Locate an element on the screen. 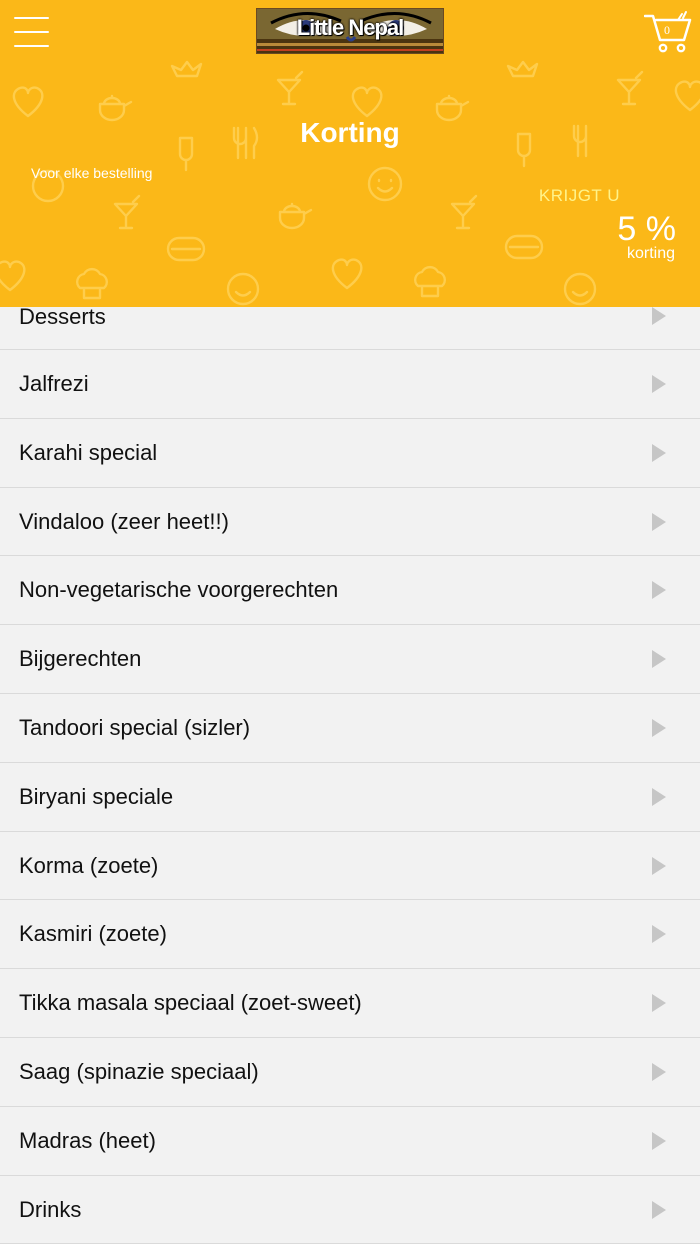 This screenshot has height=1244, width=700. category-label: Tandoori special (sizler) is located at coordinates (135, 727).